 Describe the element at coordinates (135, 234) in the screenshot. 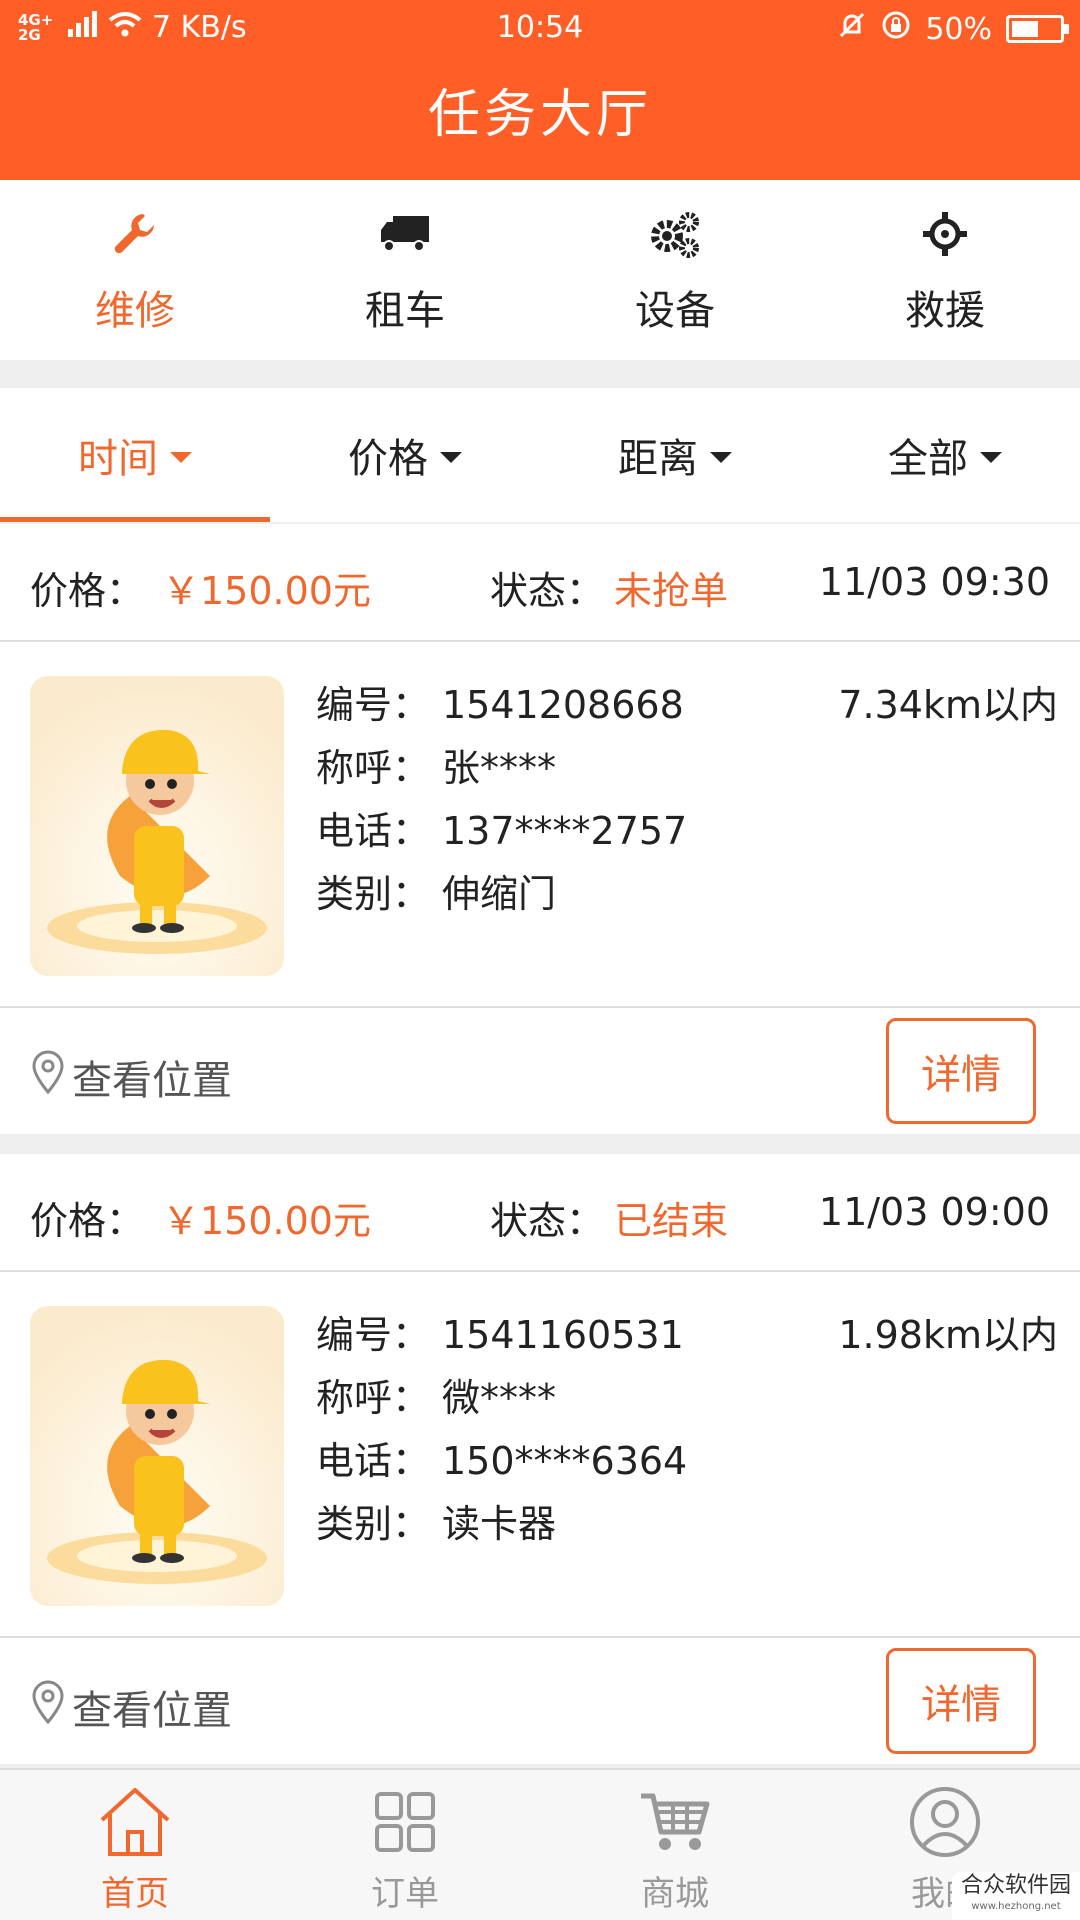

I see `wrench-icon` at that location.